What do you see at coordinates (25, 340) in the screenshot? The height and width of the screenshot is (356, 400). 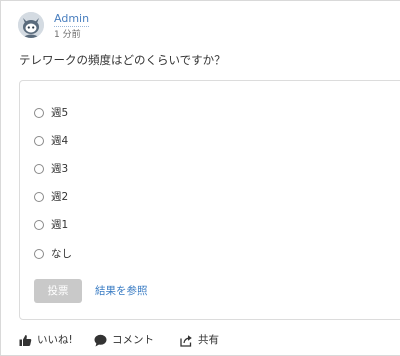 I see `thumbs-up-icon` at bounding box center [25, 340].